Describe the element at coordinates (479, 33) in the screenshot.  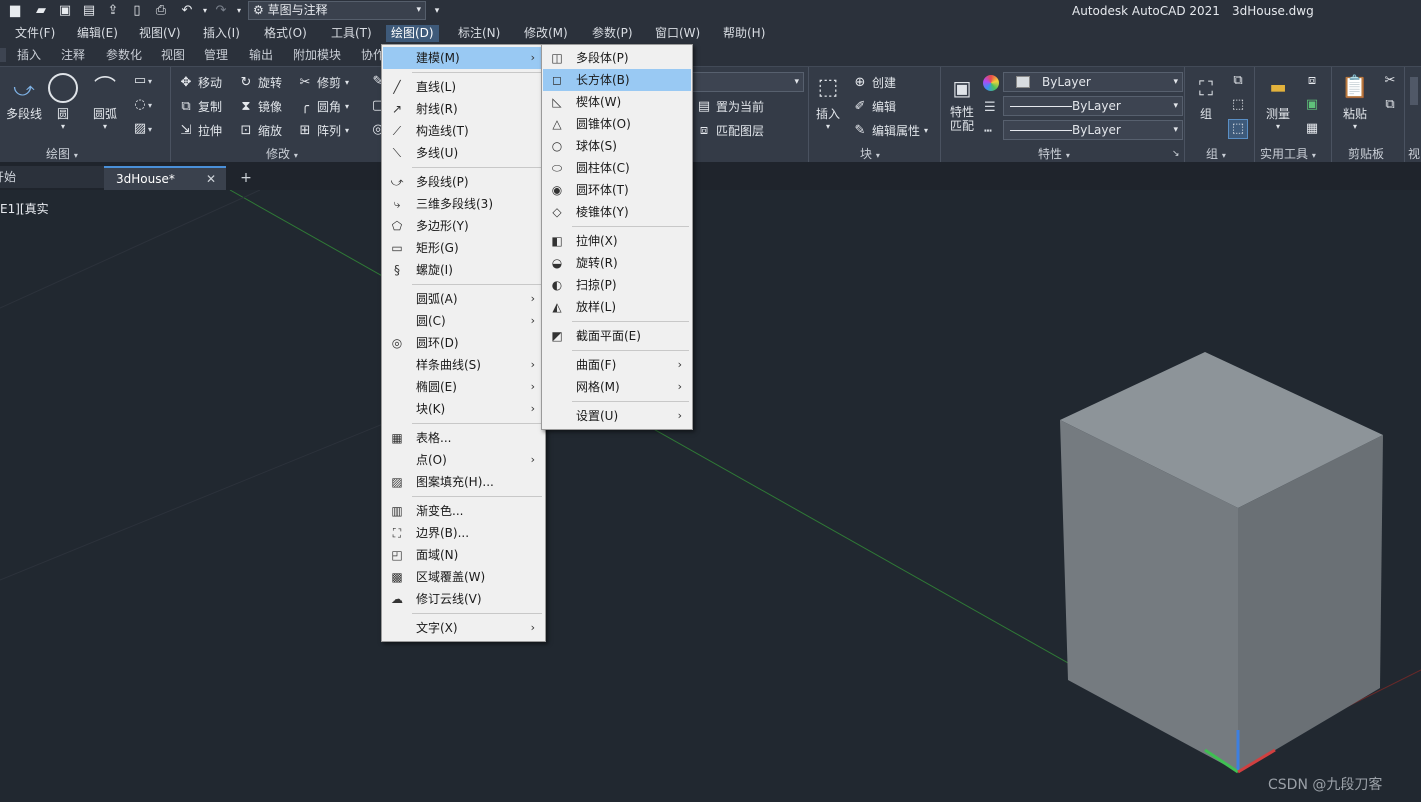
I see `menu-dimension: 标注(N)` at that location.